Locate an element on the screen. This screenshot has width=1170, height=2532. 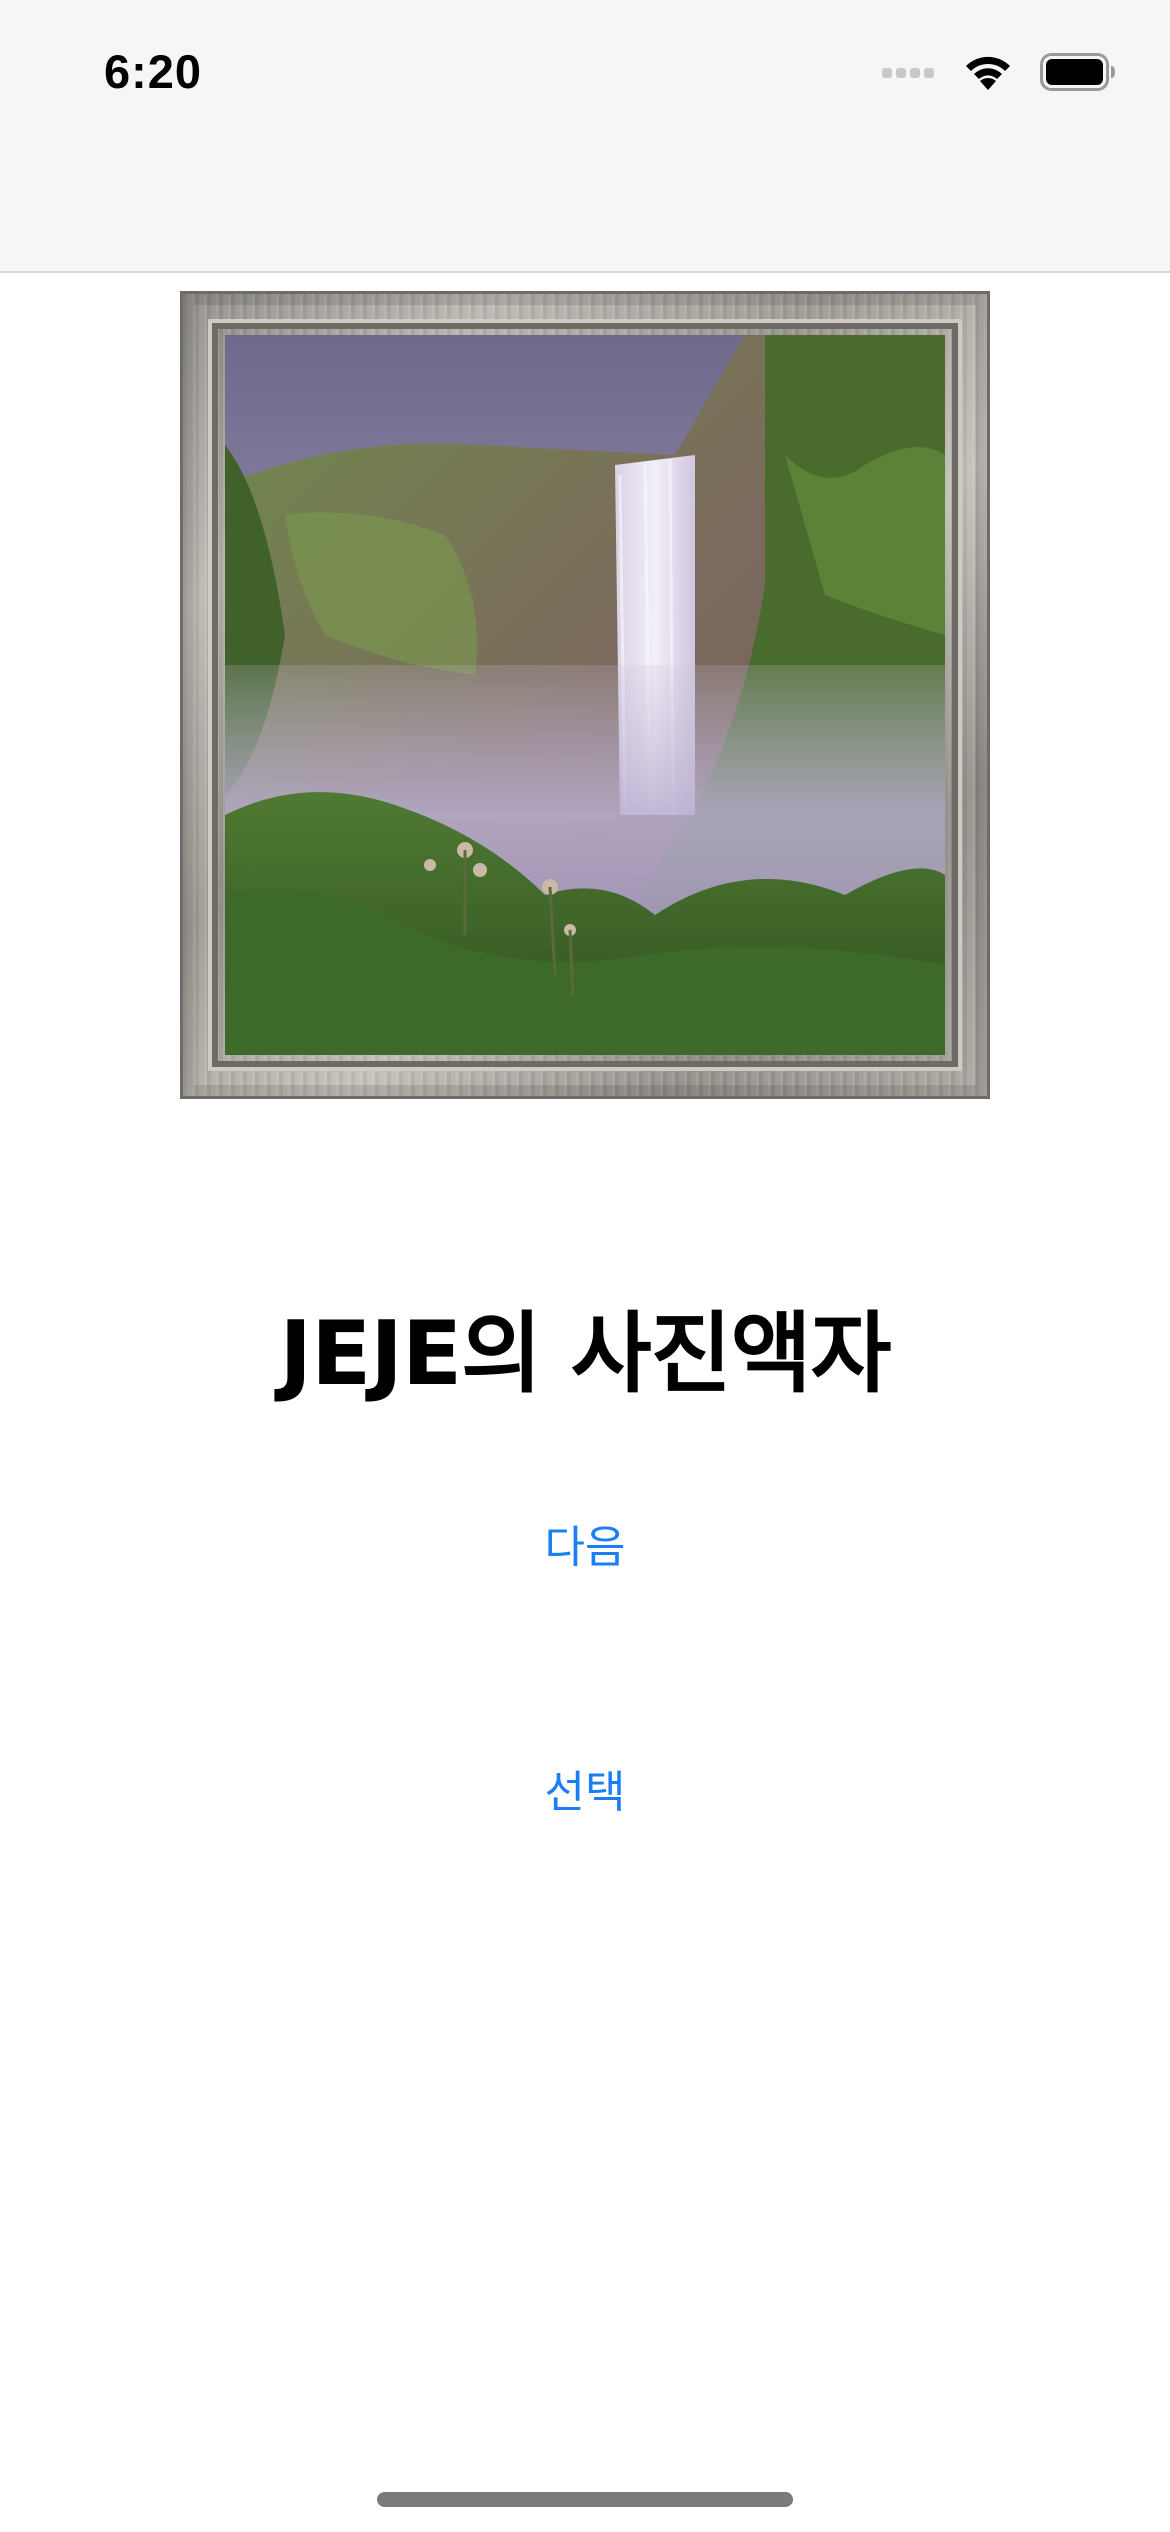
select-button: 선택 is located at coordinates (585, 1793).